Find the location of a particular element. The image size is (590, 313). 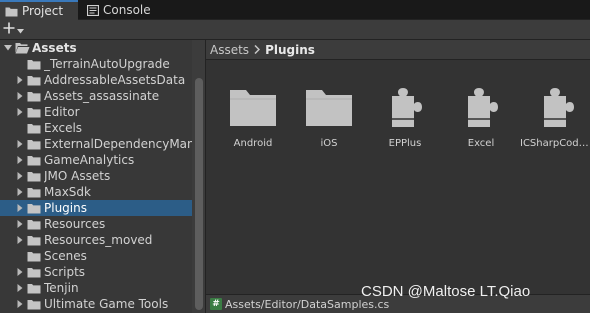

tree-item-externaldependencymanager: ExternalDependencyManager is located at coordinates (96, 144).